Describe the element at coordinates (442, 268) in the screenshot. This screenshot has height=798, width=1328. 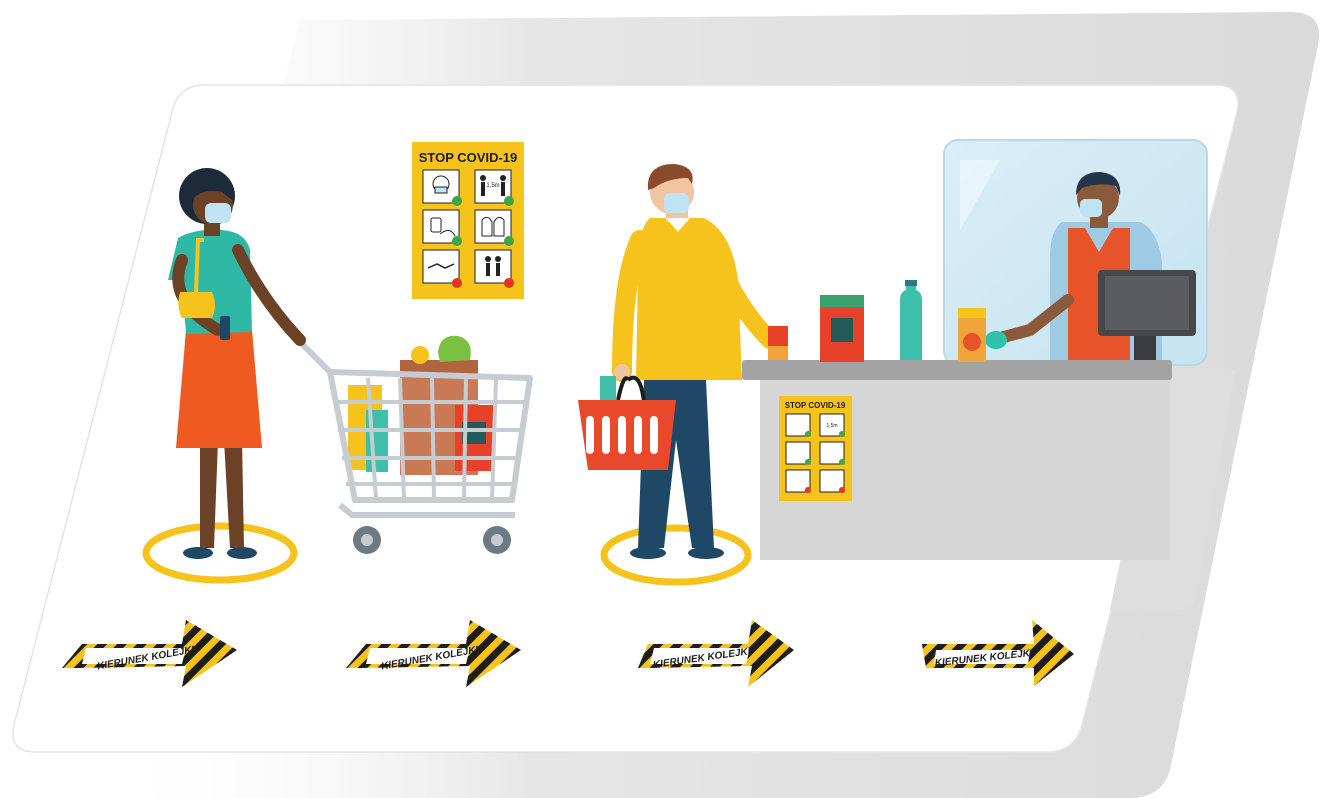
I see `no-handshake-icon` at that location.